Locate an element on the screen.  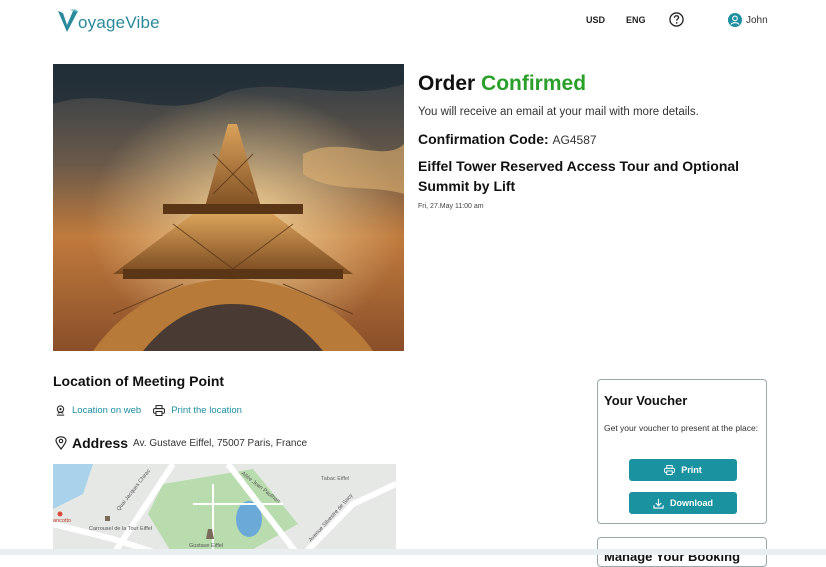
download-voucher-label: Download is located at coordinates (691, 503).